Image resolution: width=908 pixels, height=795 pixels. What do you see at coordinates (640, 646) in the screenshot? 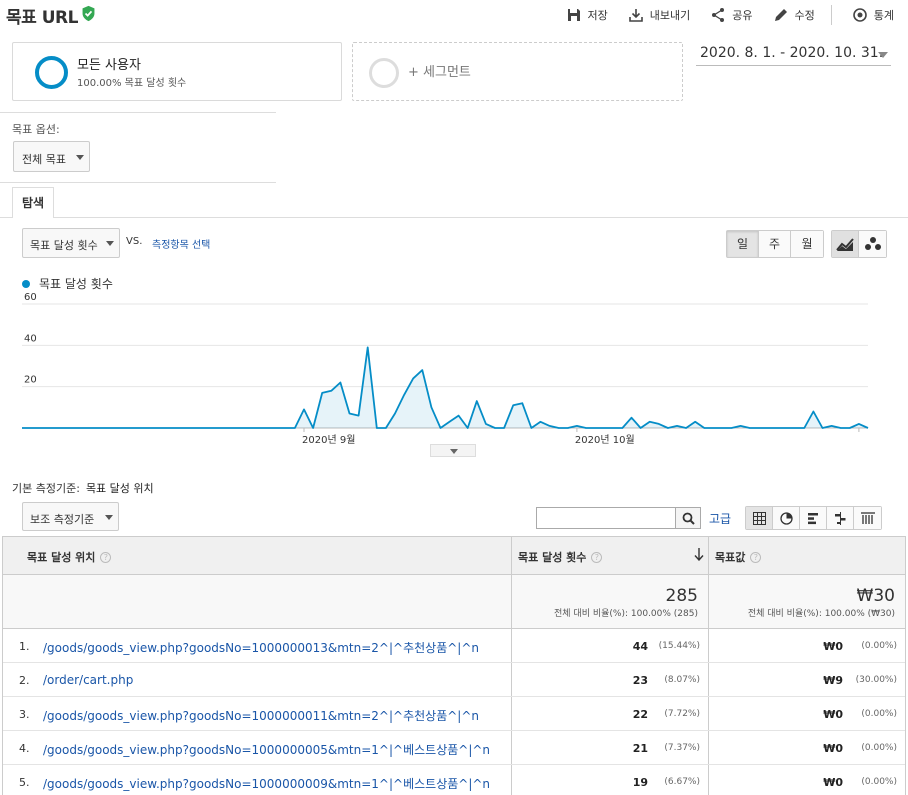
I see `completions-value: 44` at bounding box center [640, 646].